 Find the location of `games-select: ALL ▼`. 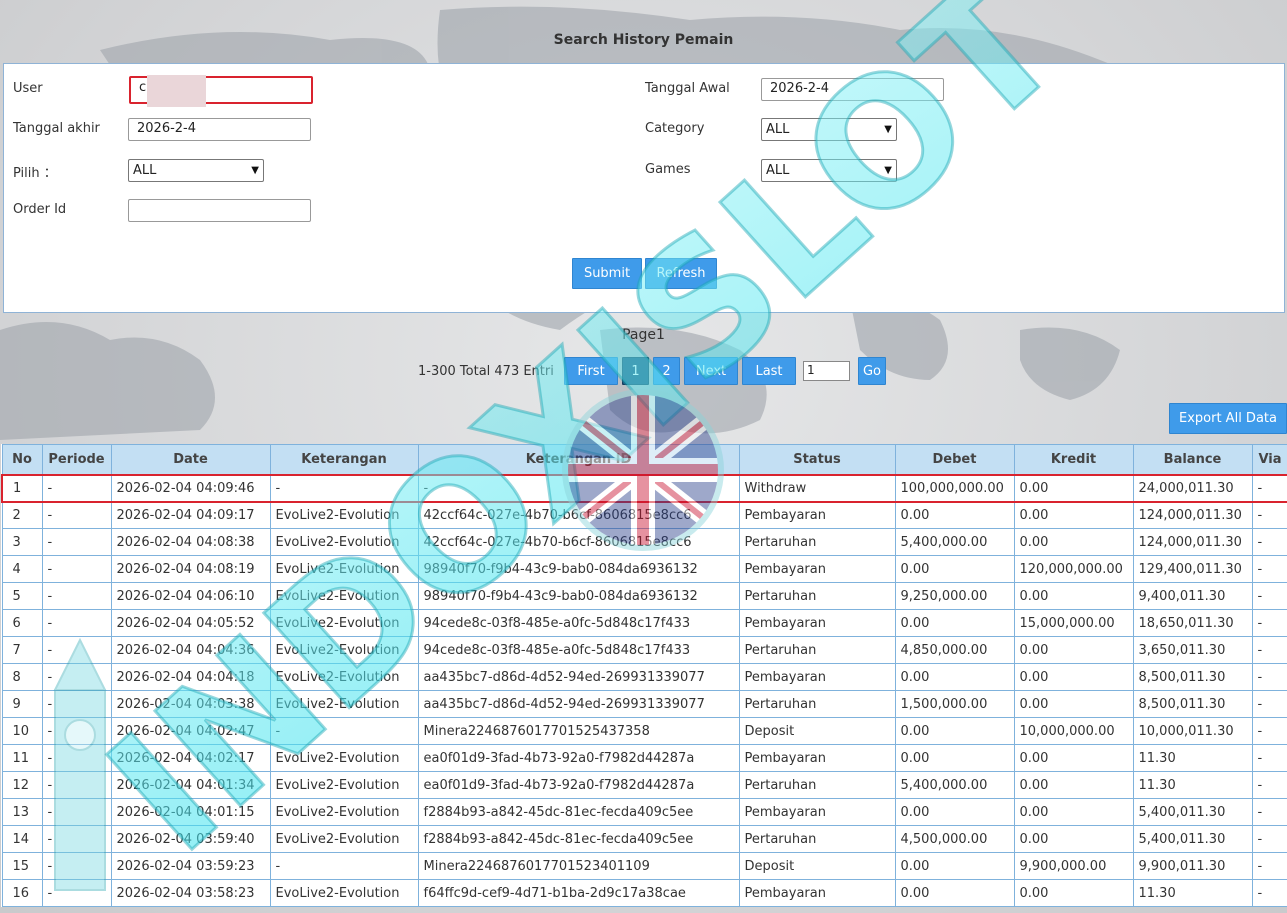

games-select: ALL ▼ is located at coordinates (829, 170).